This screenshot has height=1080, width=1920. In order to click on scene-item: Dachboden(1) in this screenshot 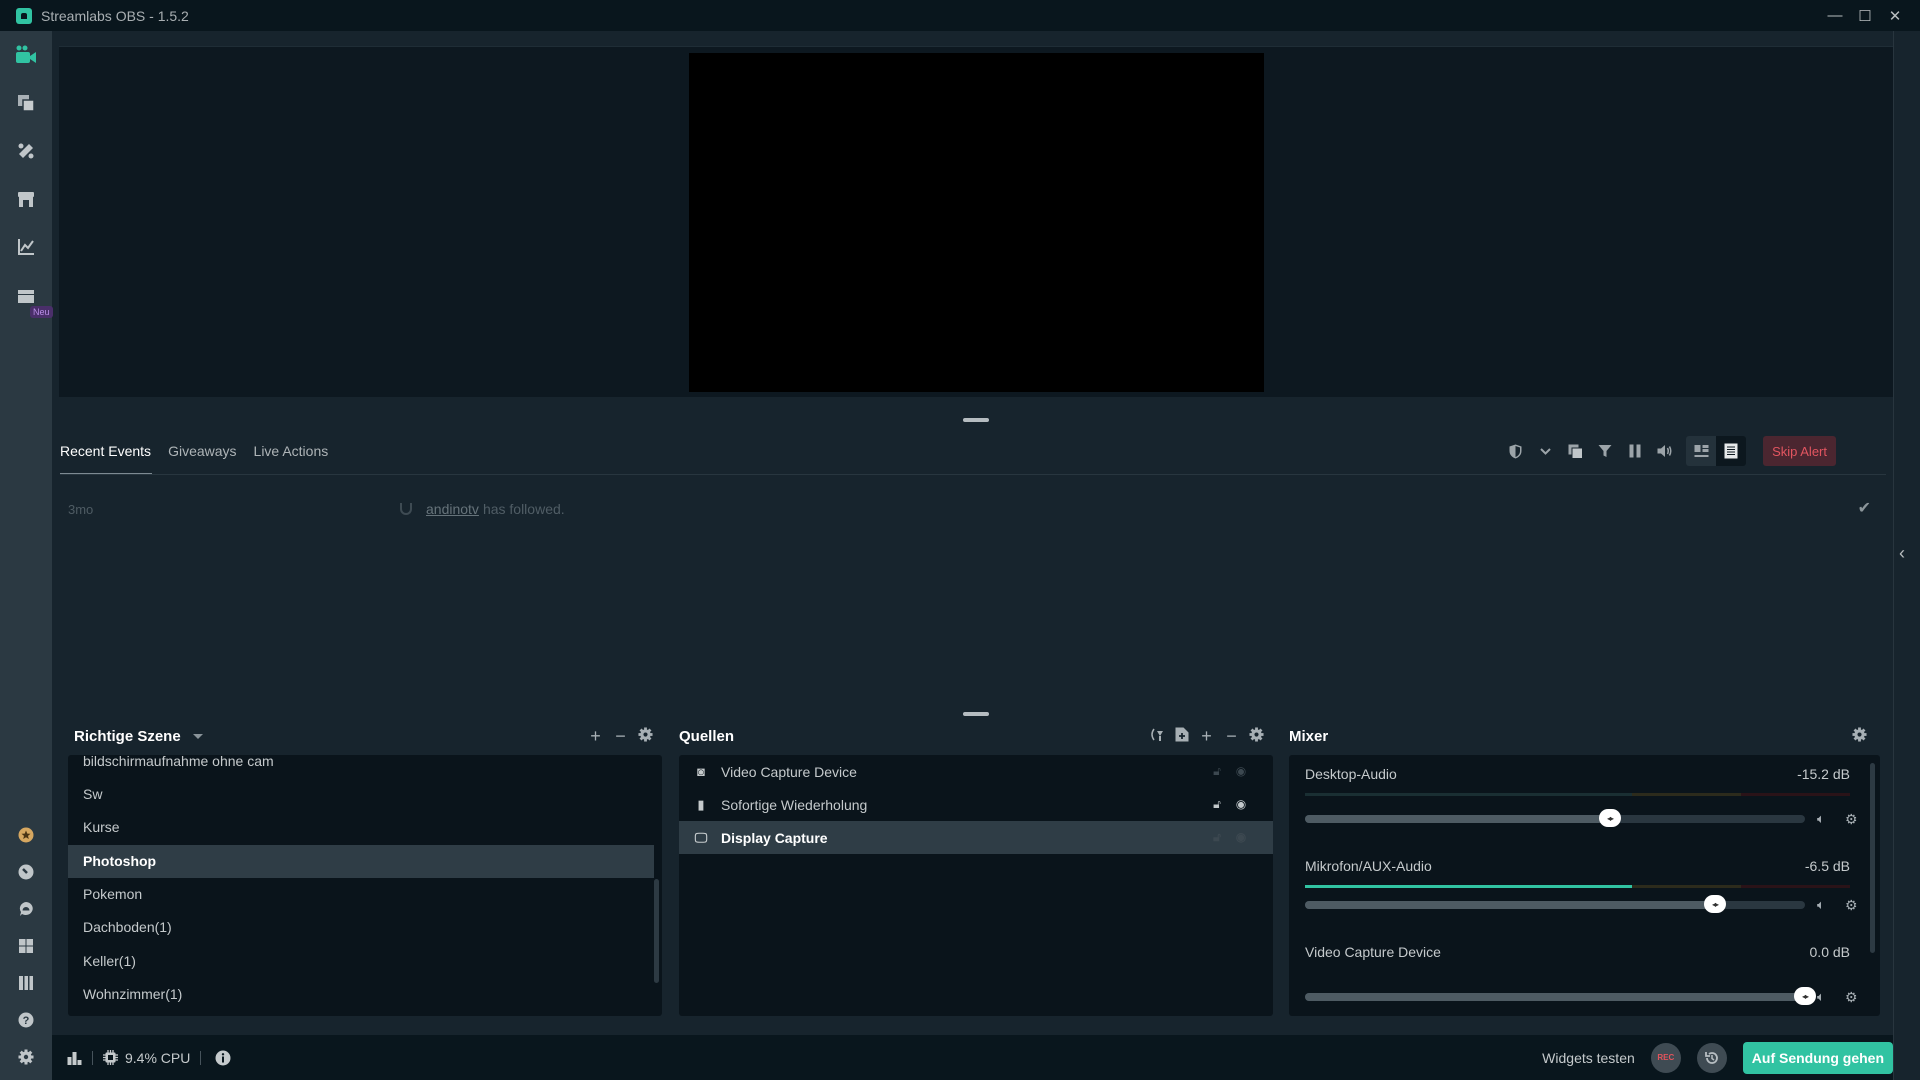, I will do `click(361, 927)`.